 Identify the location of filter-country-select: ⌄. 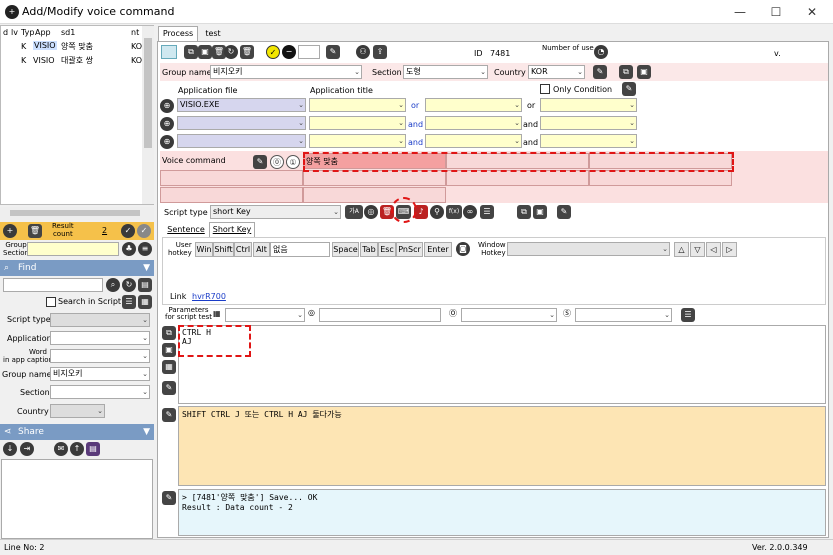
(77, 411).